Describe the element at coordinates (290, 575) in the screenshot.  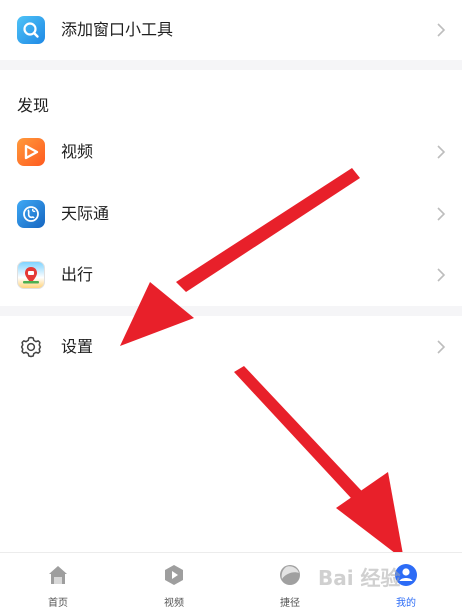
I see `shortcut-tab-icon` at that location.